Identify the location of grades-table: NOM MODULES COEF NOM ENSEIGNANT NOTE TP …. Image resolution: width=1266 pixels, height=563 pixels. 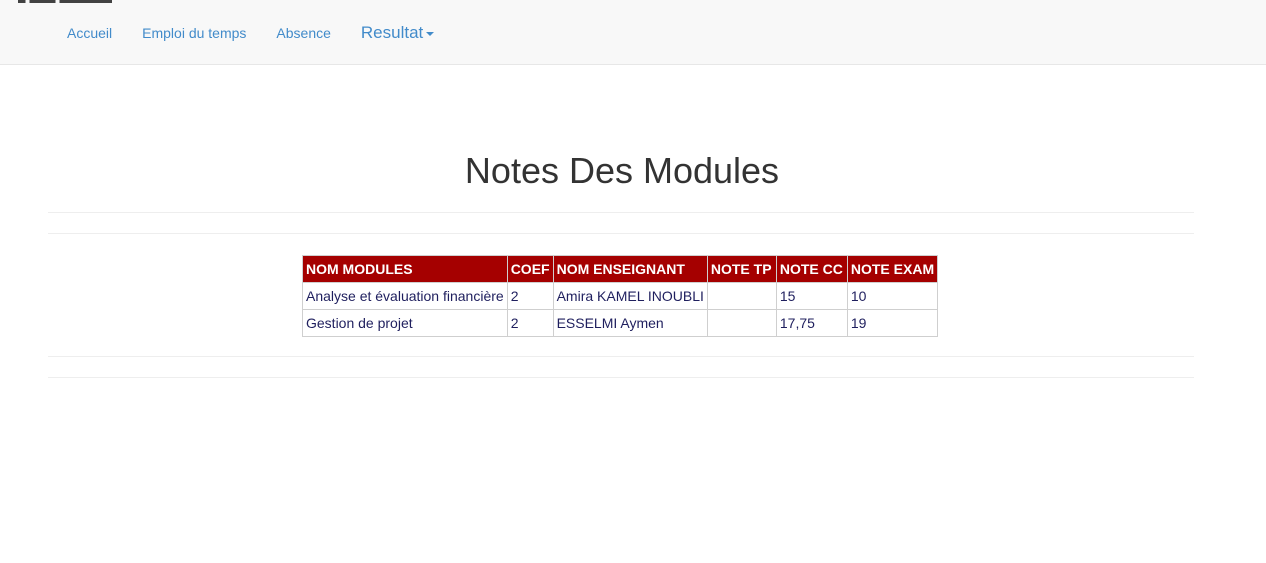
(620, 296).